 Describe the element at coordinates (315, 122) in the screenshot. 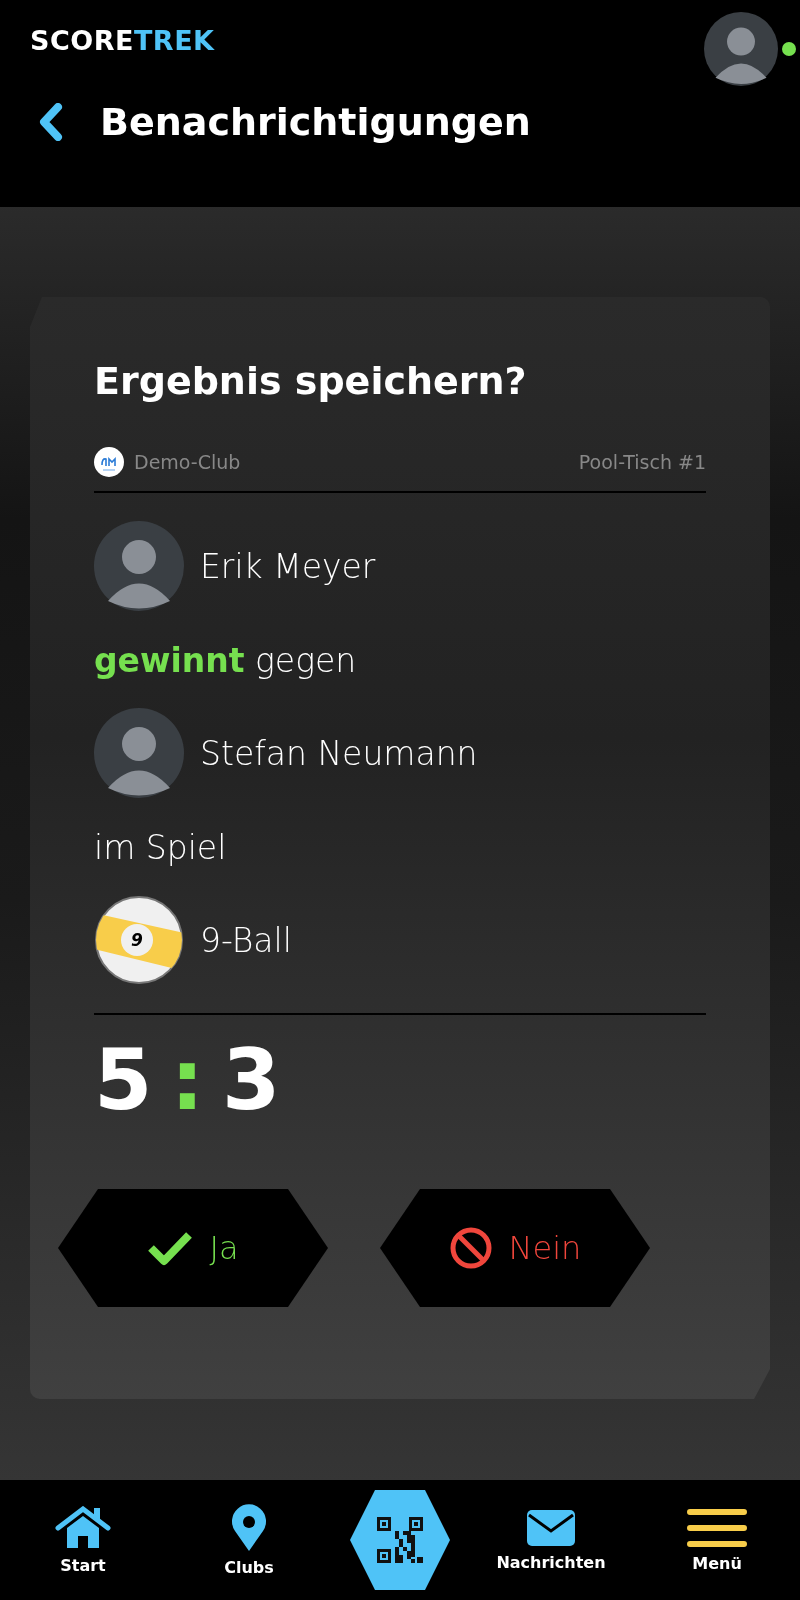

I see `page-title: Benachrichtigungen` at that location.